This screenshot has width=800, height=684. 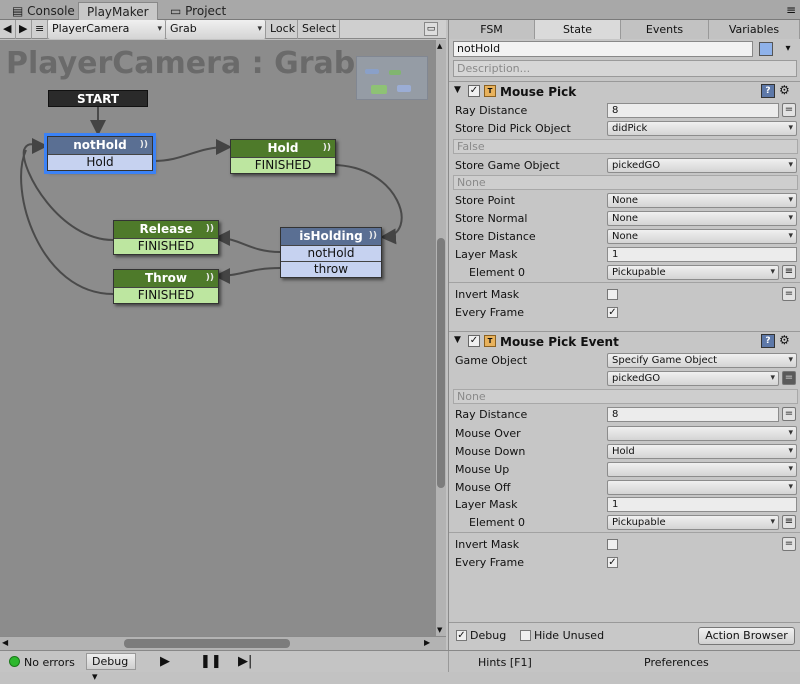 What do you see at coordinates (625, 182) in the screenshot?
I see `hint-field: None` at bounding box center [625, 182].